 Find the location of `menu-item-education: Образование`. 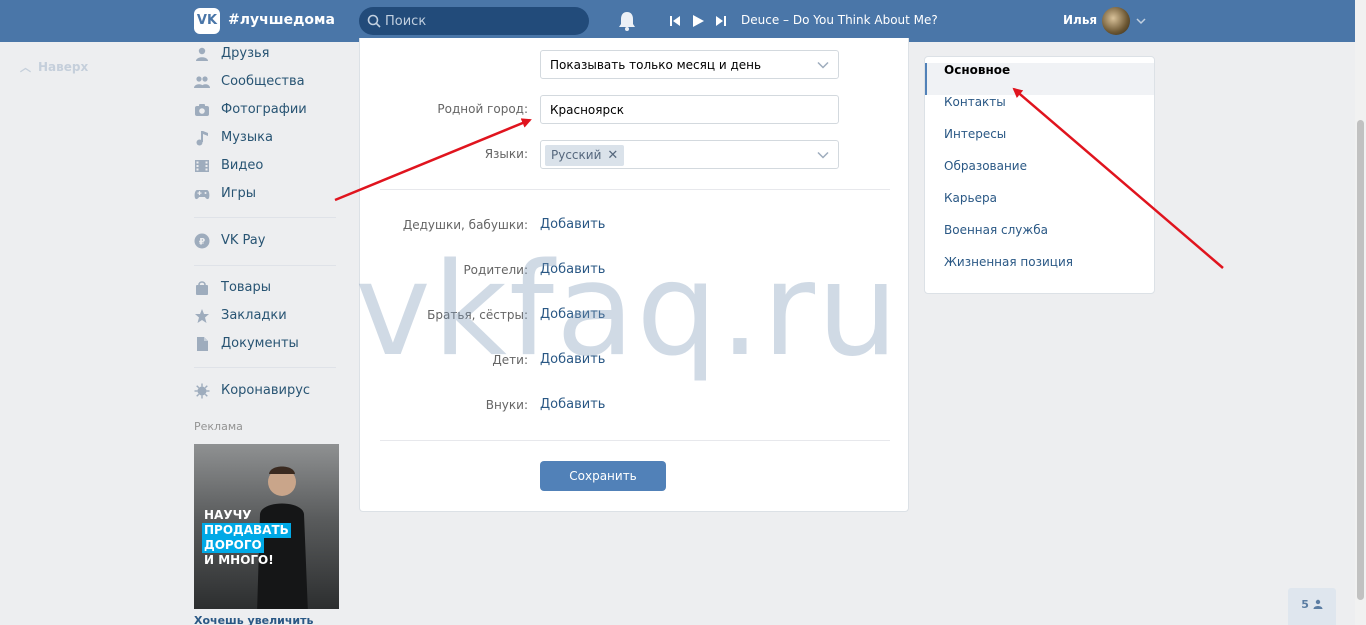

menu-item-education: Образование is located at coordinates (1039, 175).